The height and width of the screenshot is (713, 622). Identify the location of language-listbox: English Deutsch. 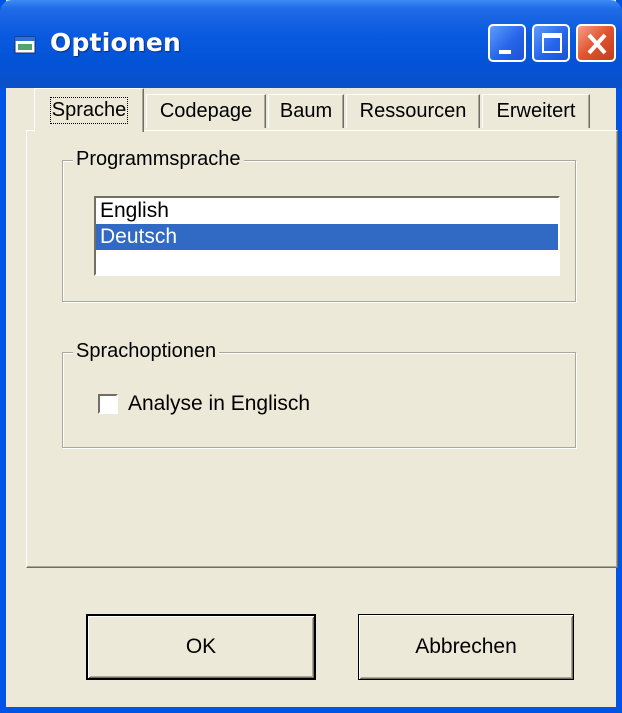
(327, 236).